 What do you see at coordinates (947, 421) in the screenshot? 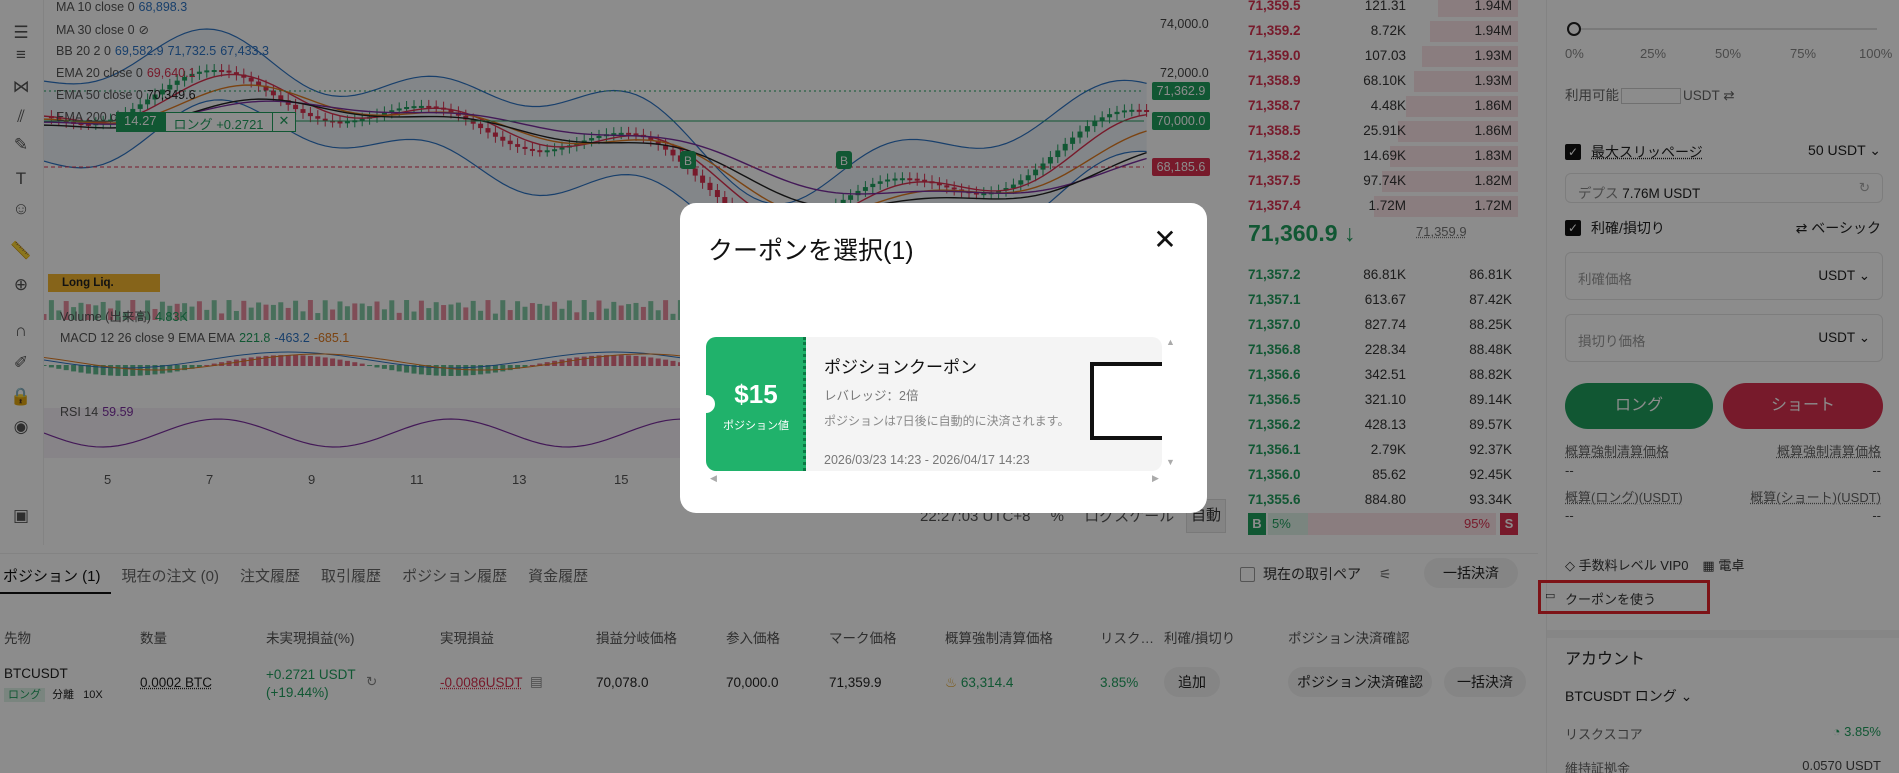
I see `coupon-description: ポジションは7日後に自動的に決済されます。` at bounding box center [947, 421].